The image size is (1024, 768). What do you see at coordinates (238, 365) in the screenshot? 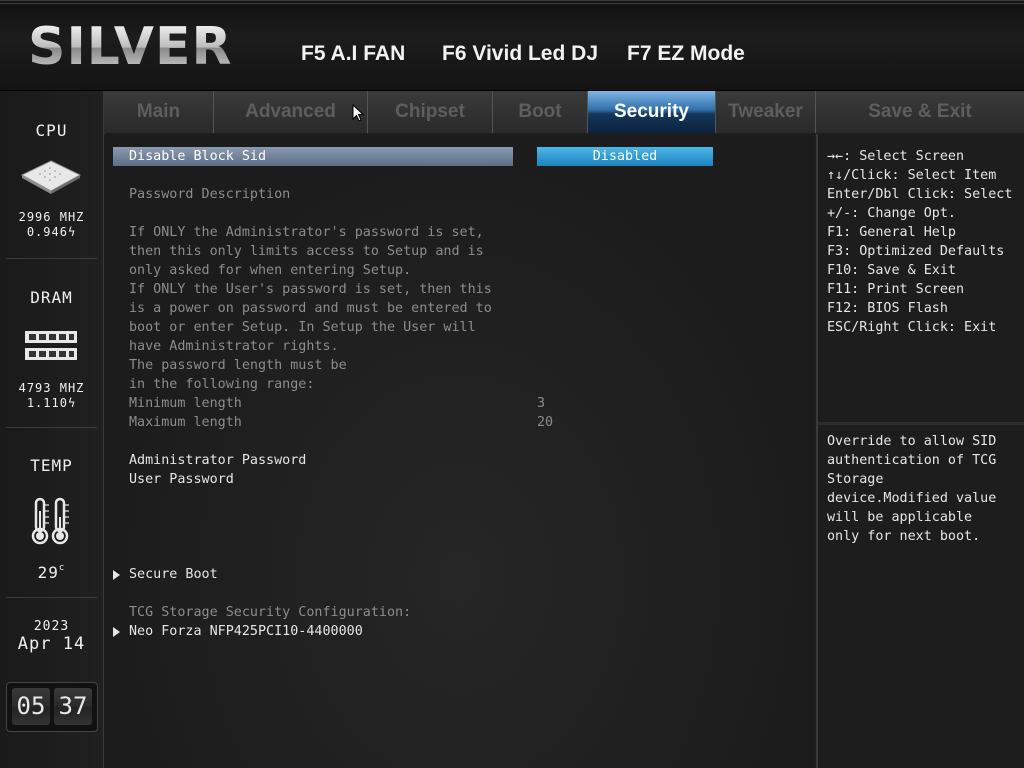
I see `description-line: The password length must be` at bounding box center [238, 365].